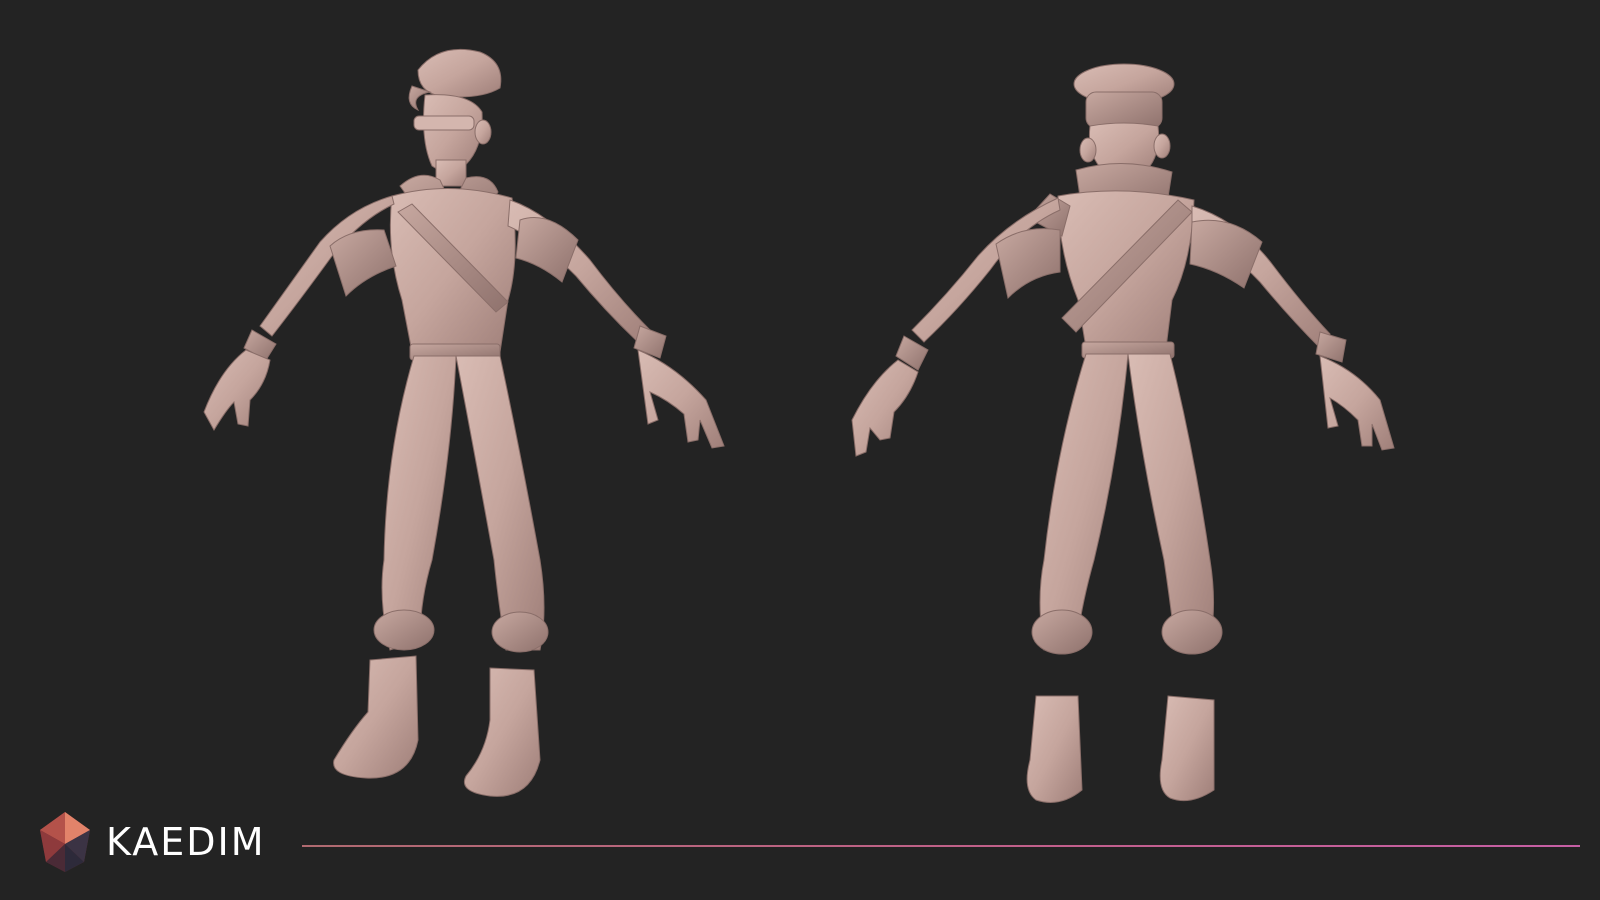 Image resolution: width=1600 pixels, height=900 pixels. What do you see at coordinates (681, 399) in the screenshot?
I see `hand-right-front` at bounding box center [681, 399].